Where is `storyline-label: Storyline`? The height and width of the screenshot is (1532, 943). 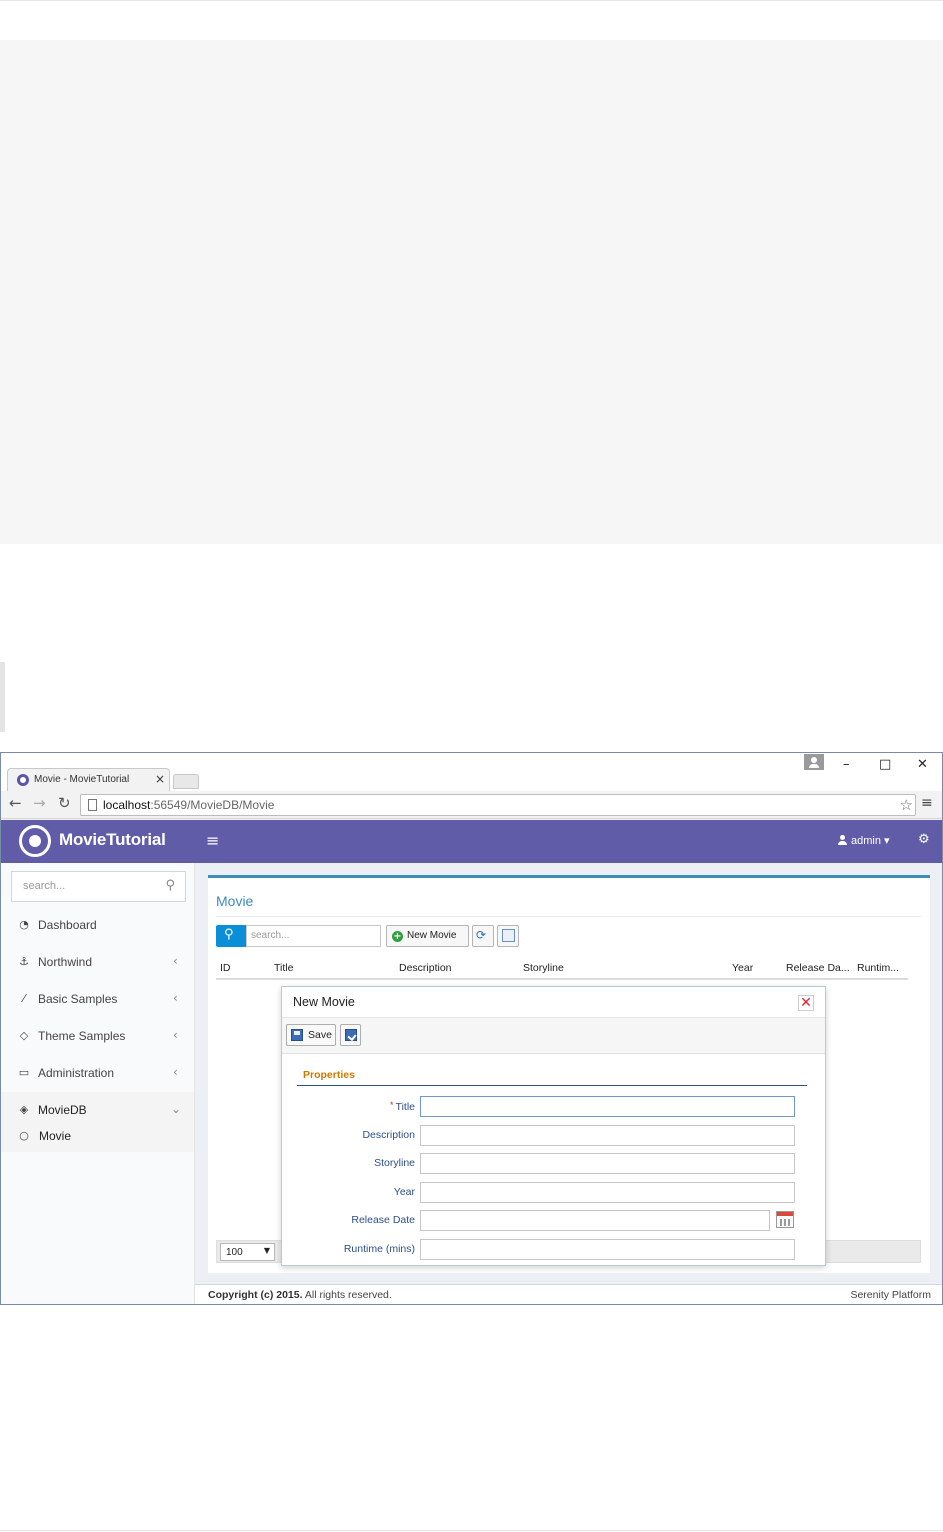
storyline-label: Storyline is located at coordinates (394, 1163).